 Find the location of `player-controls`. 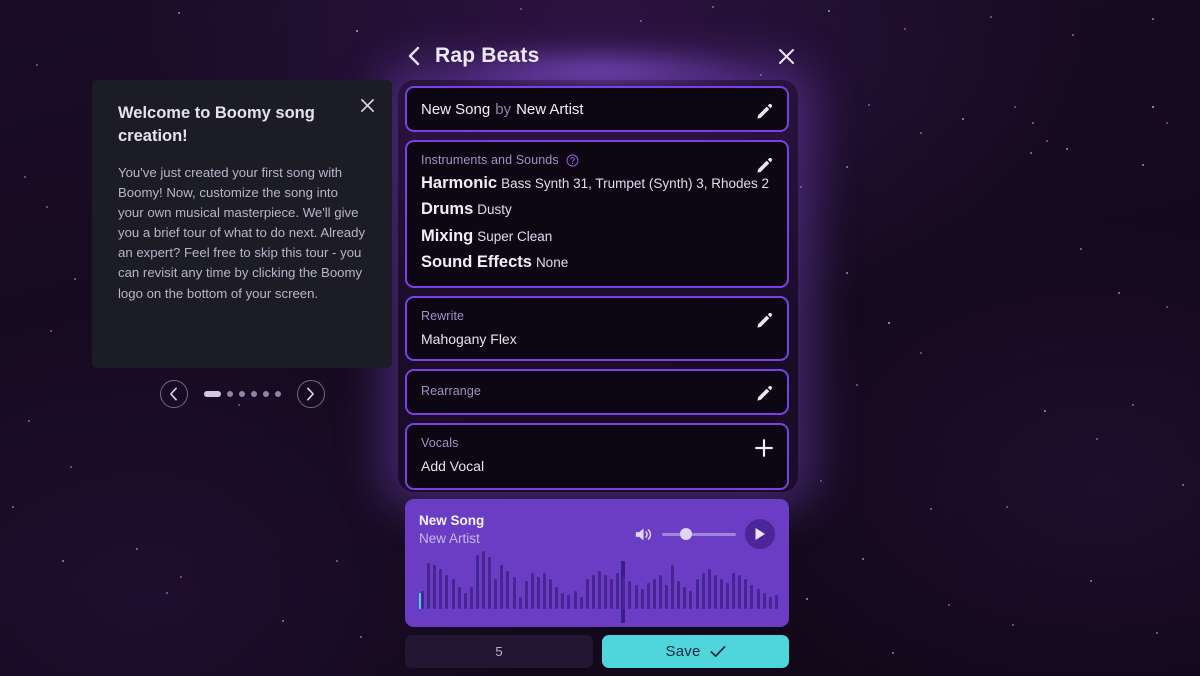

player-controls is located at coordinates (704, 530).